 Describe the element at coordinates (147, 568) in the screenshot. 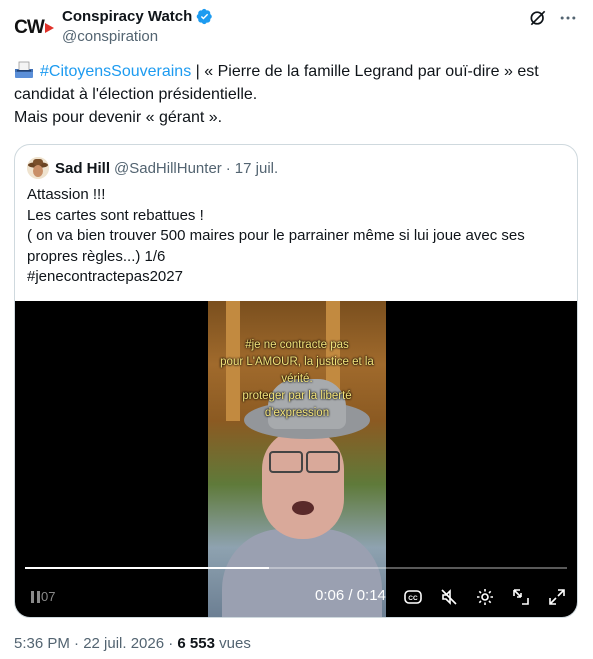

I see `video-progress-fill` at that location.